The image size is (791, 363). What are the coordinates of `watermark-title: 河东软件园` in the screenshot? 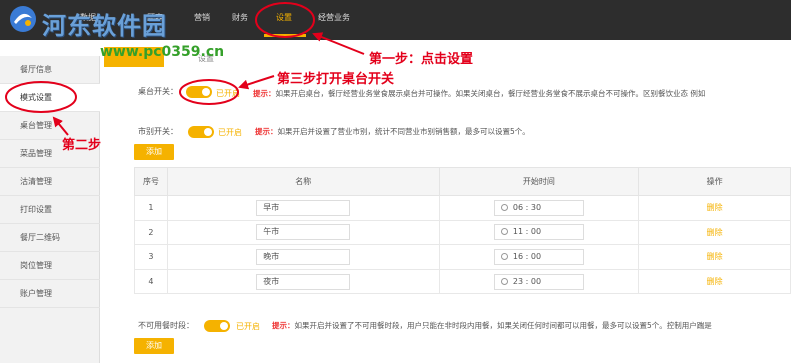 It's located at (104, 25).